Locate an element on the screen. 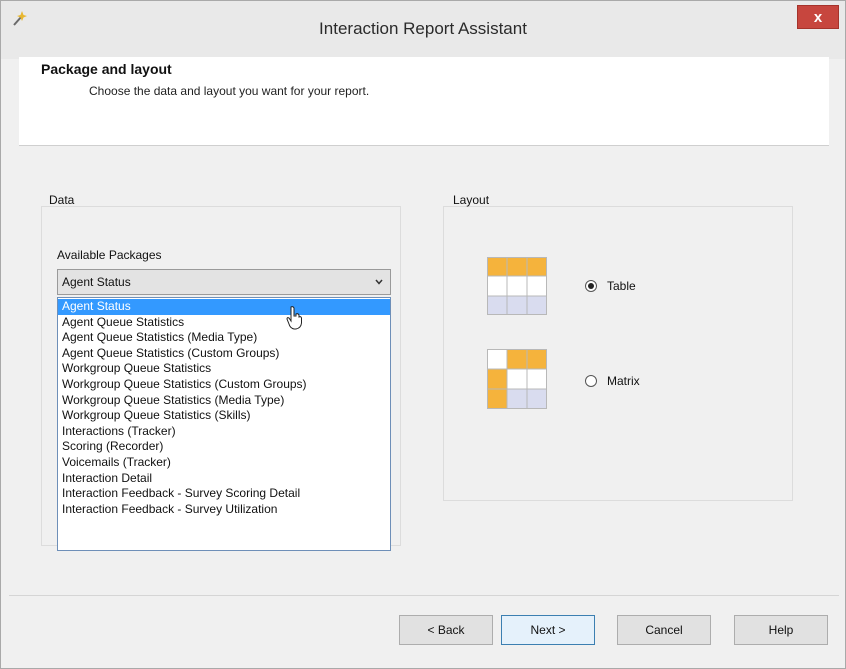 This screenshot has width=846, height=669. title-bar: Interaction Report Assistant x is located at coordinates (423, 30).